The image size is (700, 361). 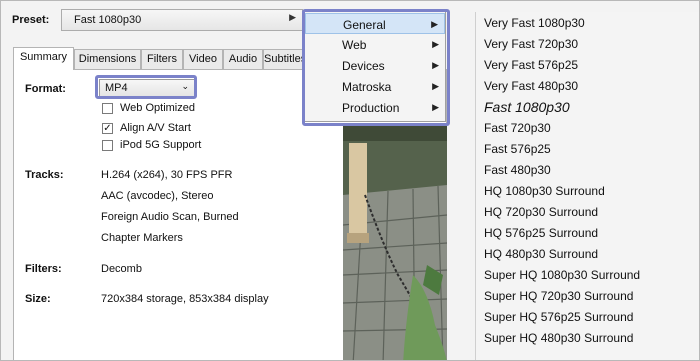 I want to click on preview-image, so click(x=395, y=242).